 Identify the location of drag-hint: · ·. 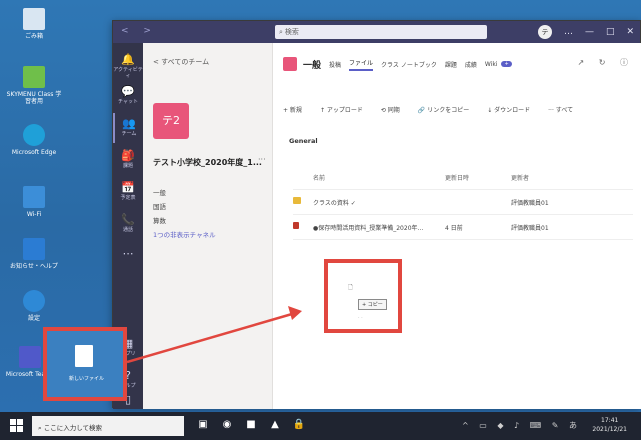
(360, 318).